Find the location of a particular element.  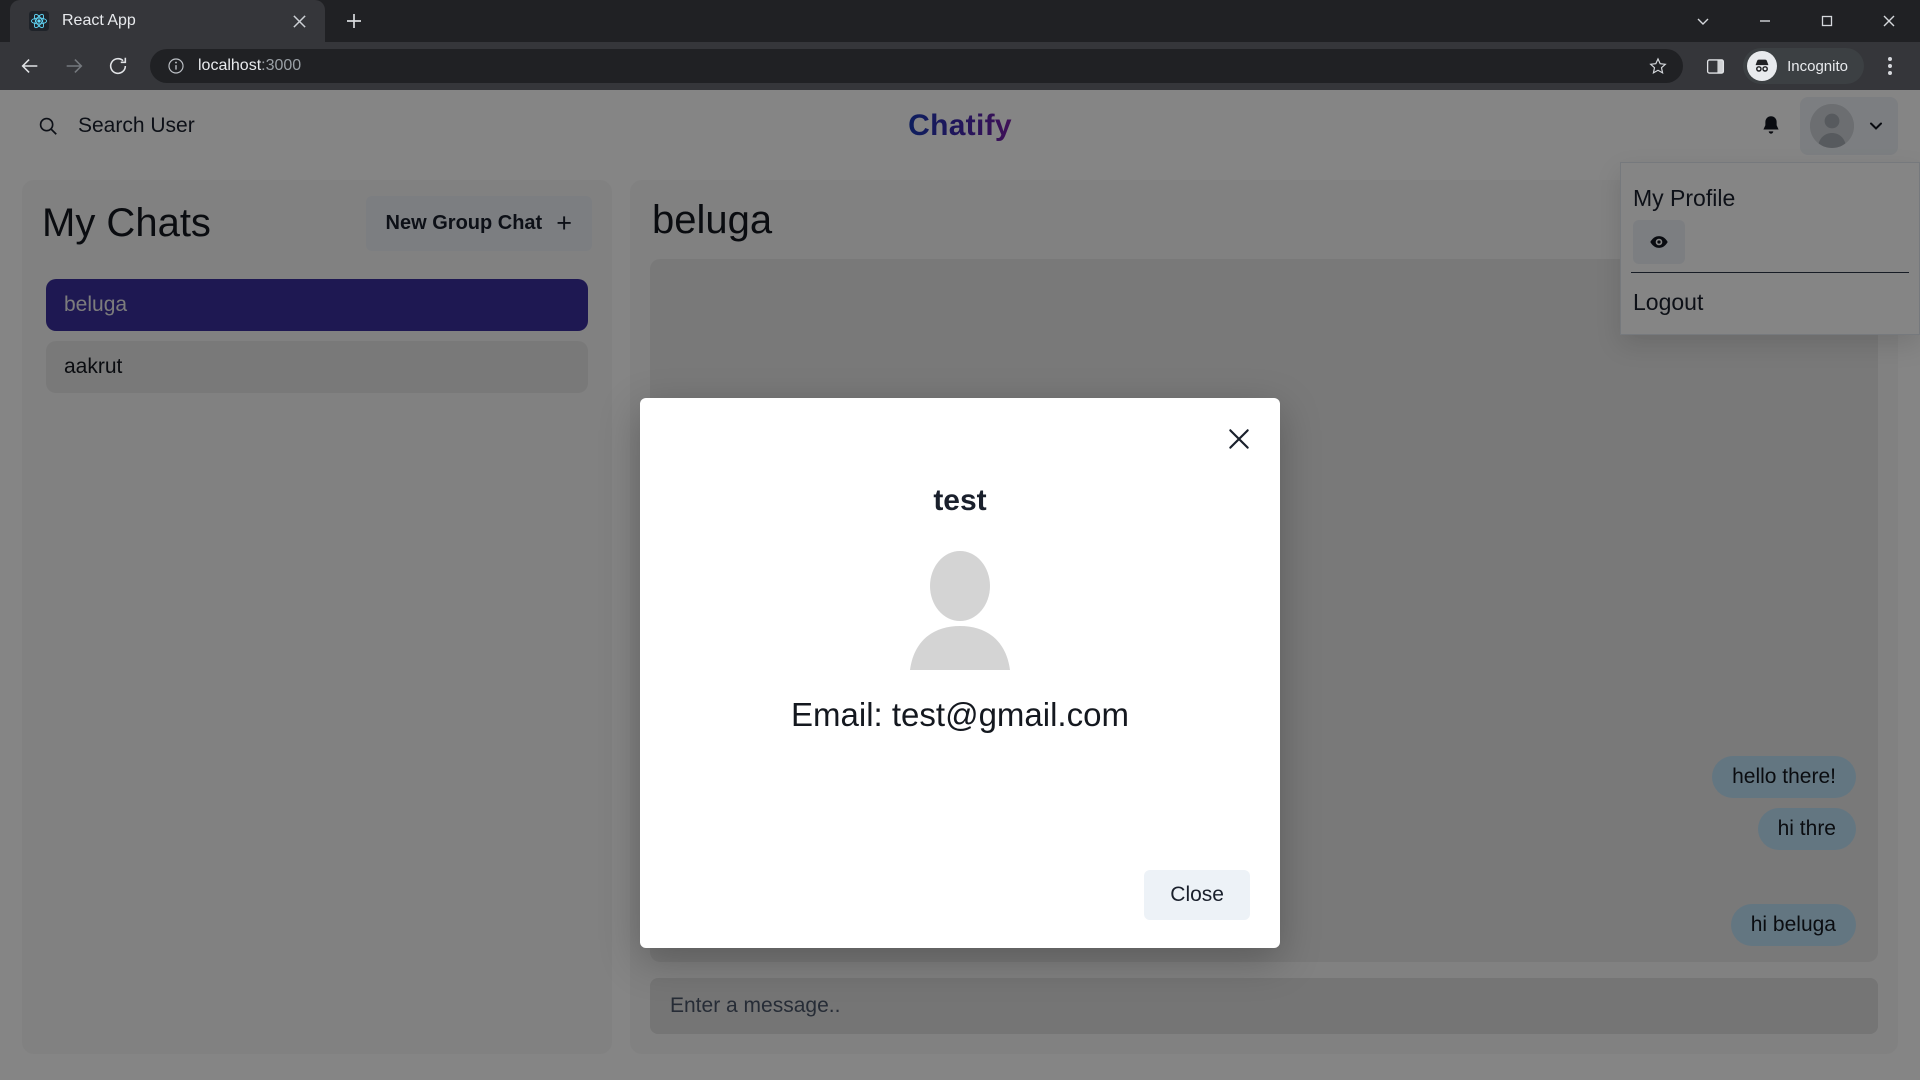

browser-toolbar: localhost:3000 Incognito is located at coordinates (960, 66).